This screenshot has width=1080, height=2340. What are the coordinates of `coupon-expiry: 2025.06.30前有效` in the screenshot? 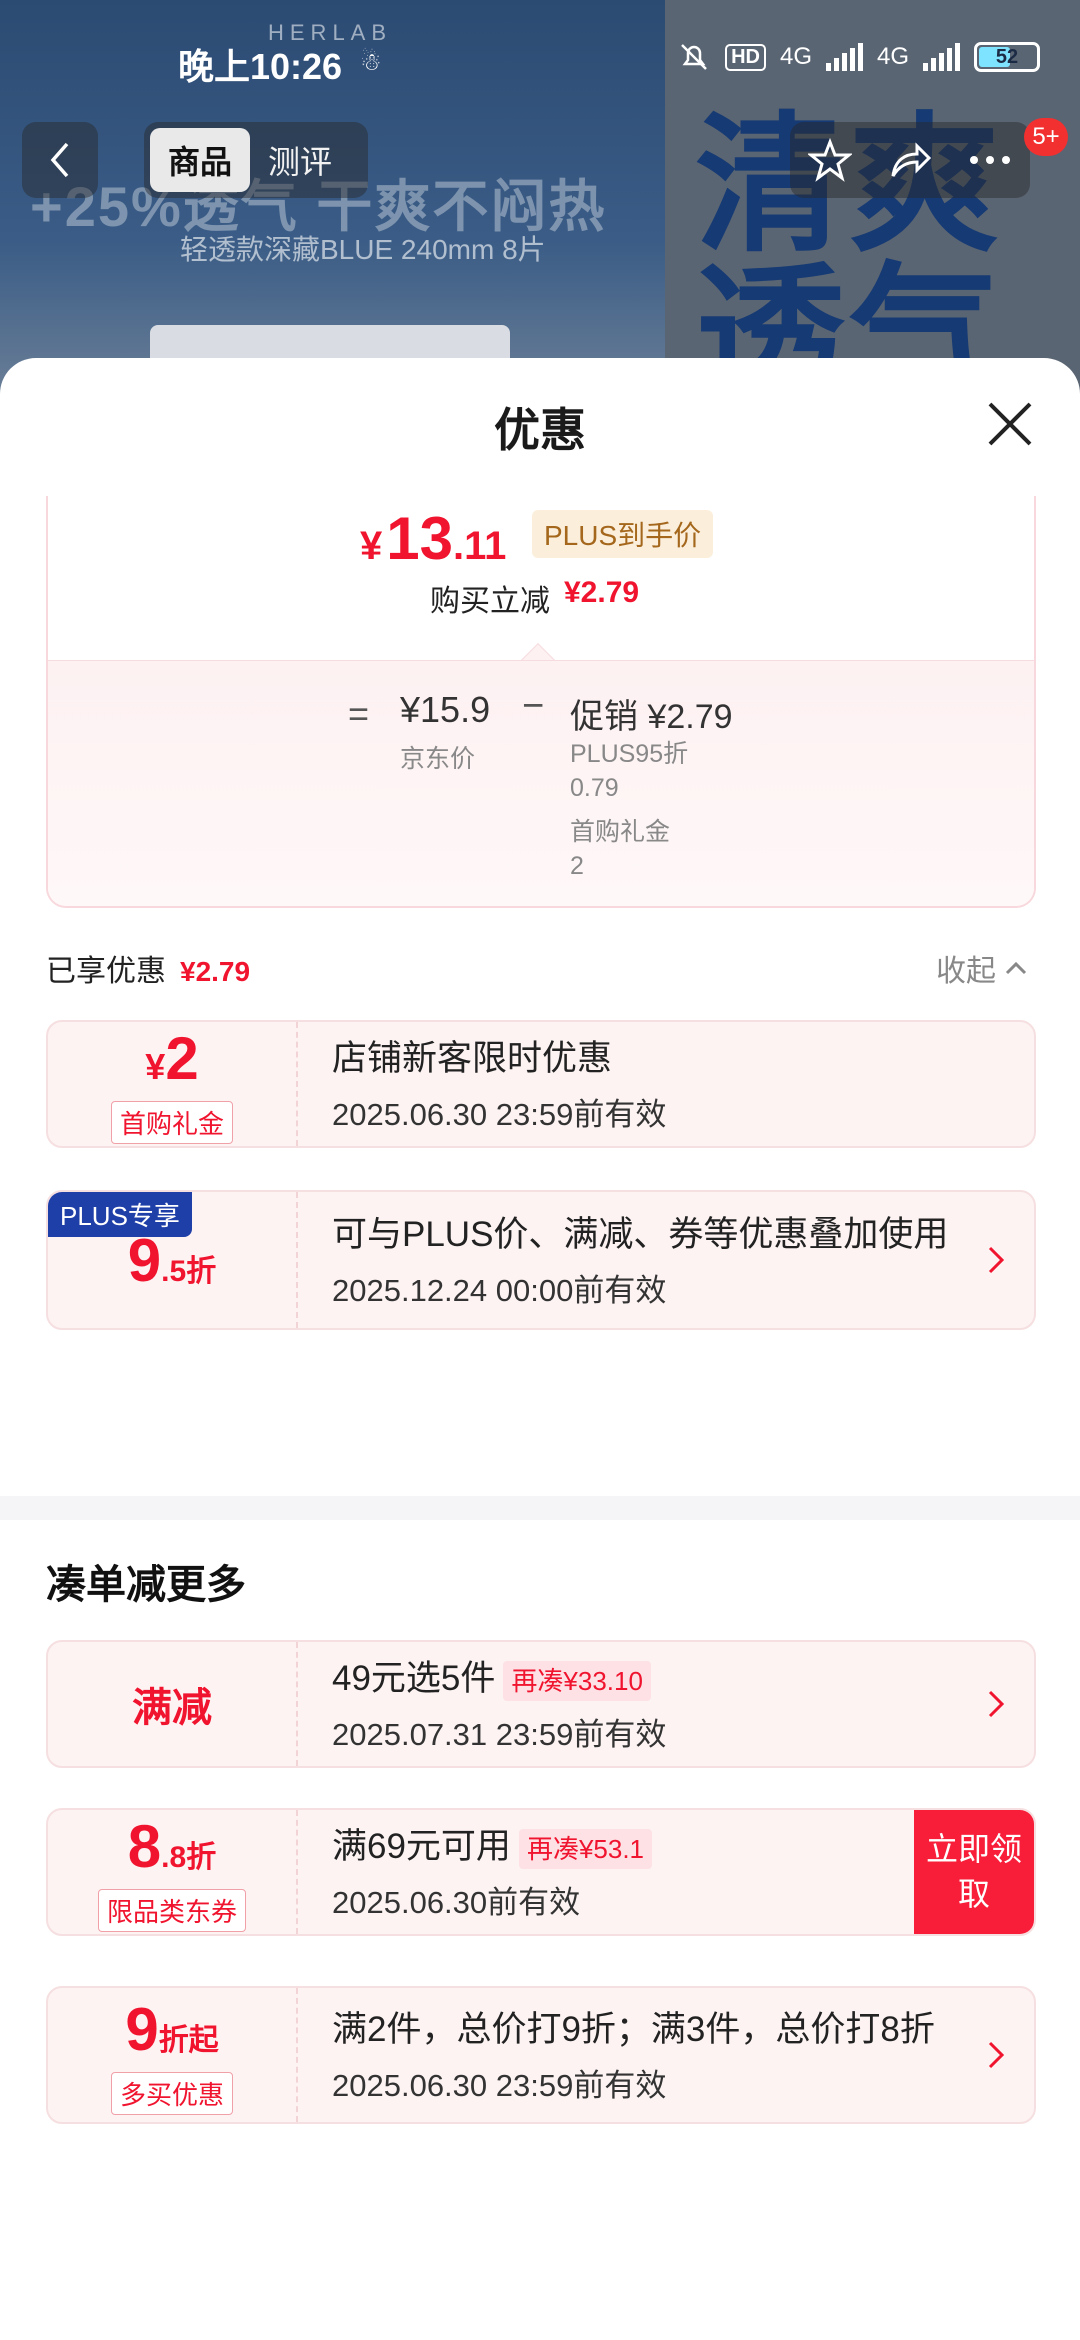 It's located at (456, 1902).